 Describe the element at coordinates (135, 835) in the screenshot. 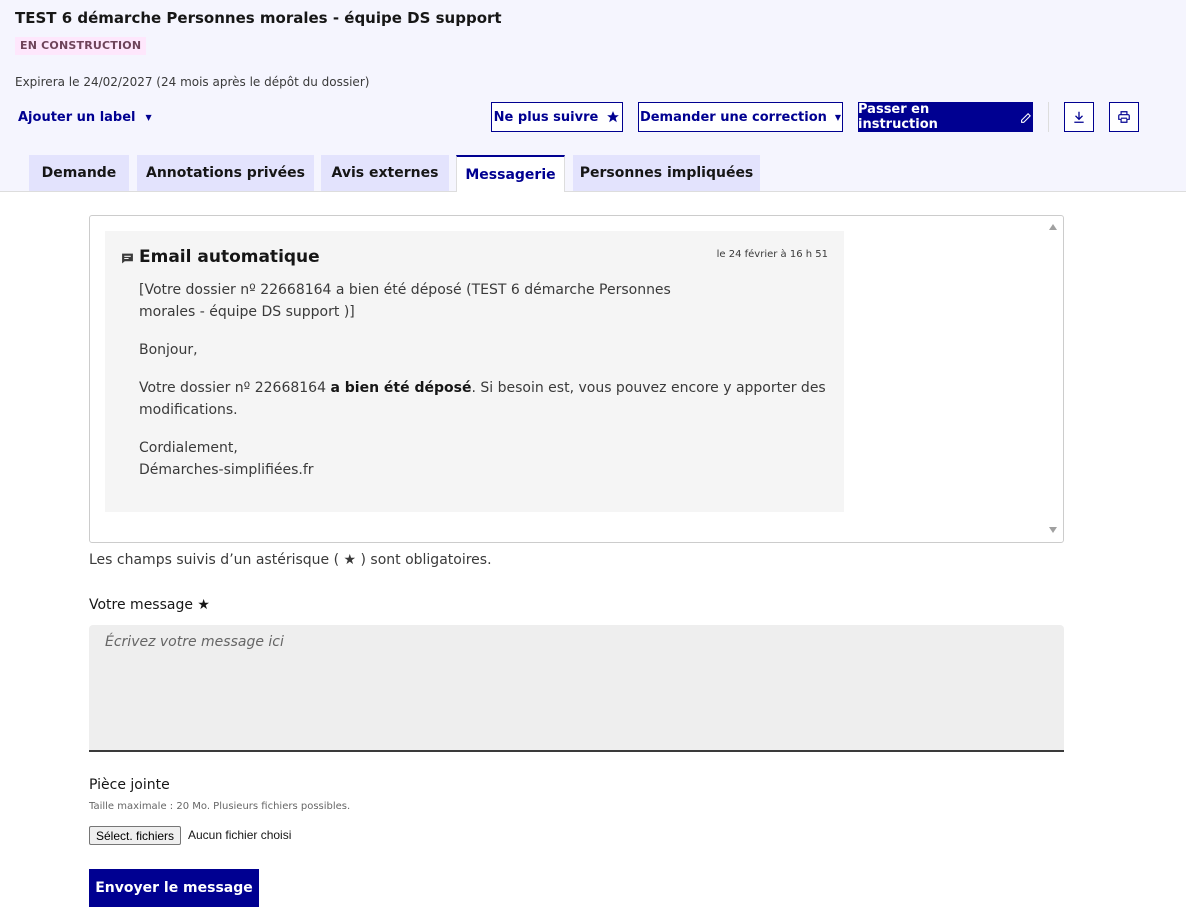

I see `file-select-button: Sélect. fichiers` at that location.